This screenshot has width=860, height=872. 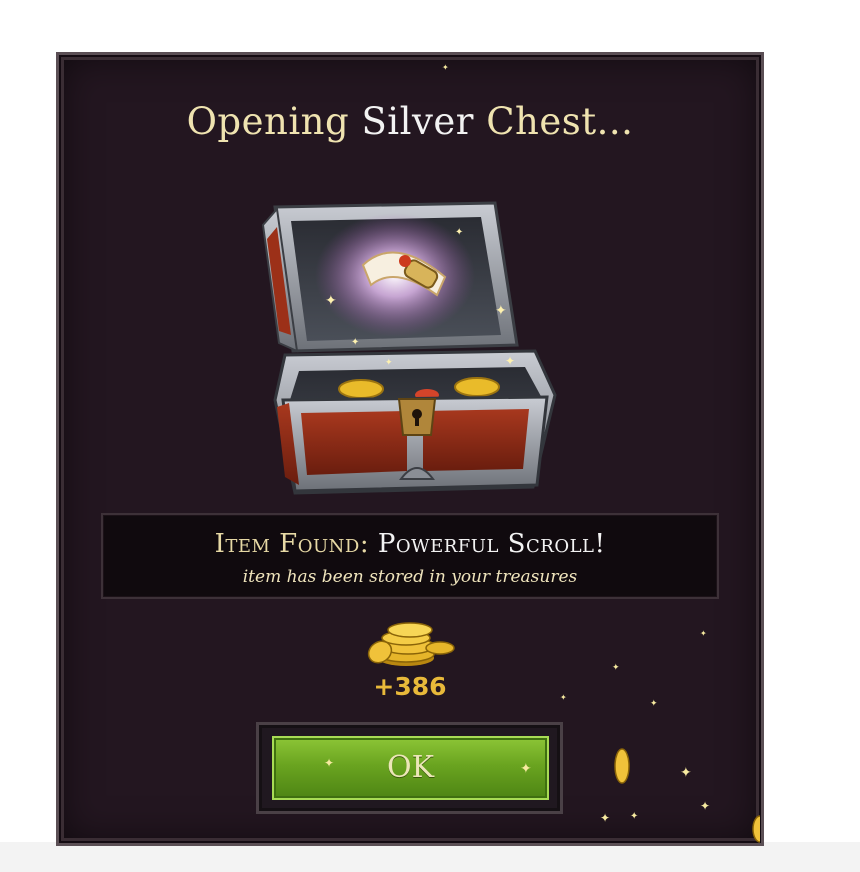 What do you see at coordinates (491, 544) in the screenshot?
I see `item-name: Powerful Scroll!` at bounding box center [491, 544].